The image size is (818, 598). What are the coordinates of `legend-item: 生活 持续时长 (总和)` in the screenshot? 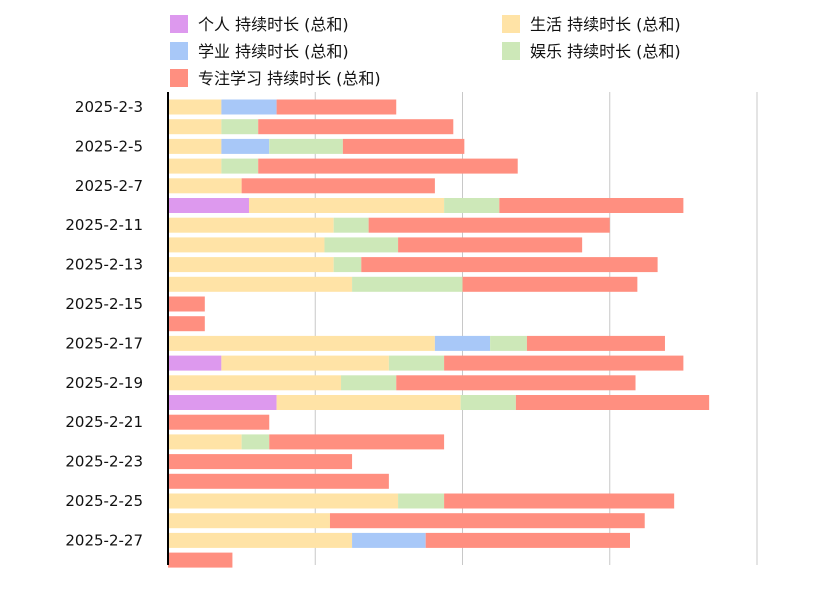 It's located at (591, 24).